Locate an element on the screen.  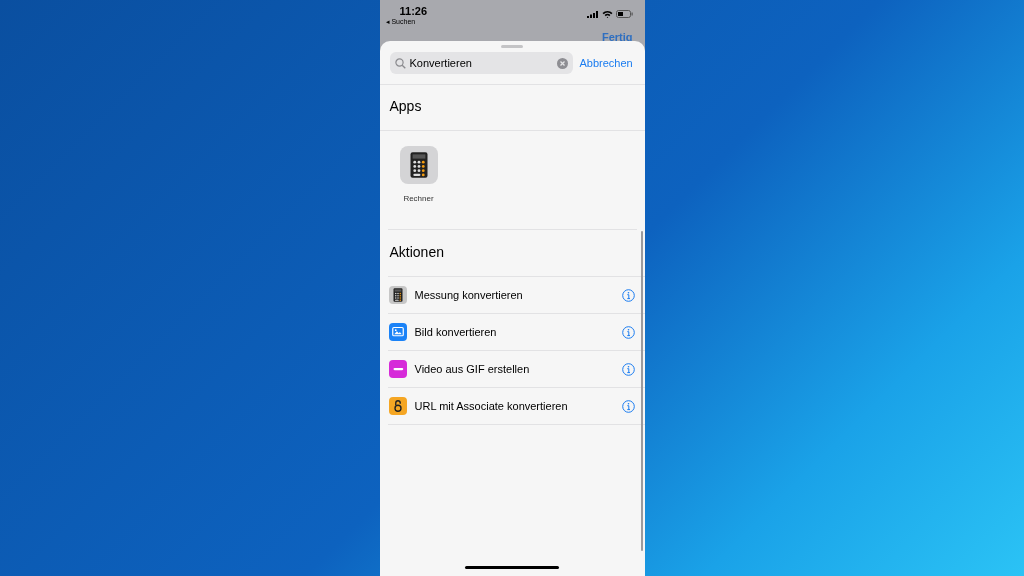
section-title: Aktionen is located at coordinates (416, 252).